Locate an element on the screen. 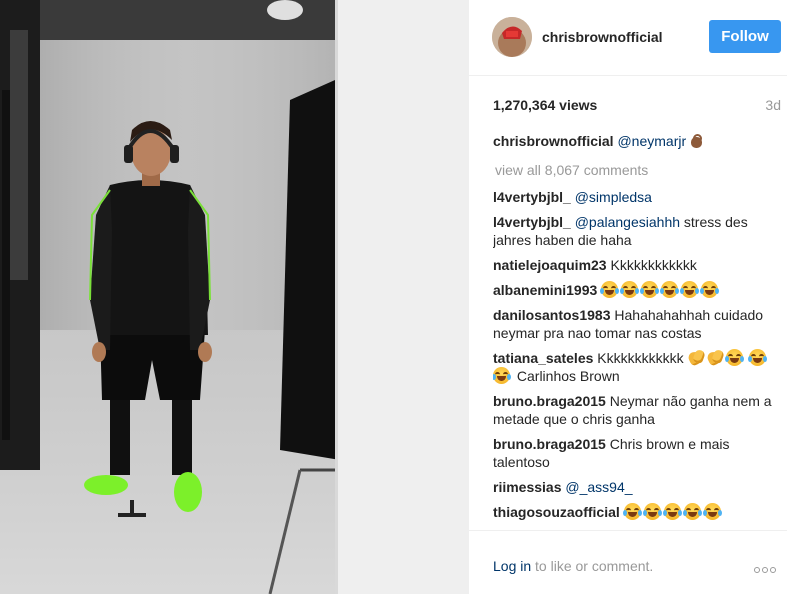  login-prompt-text: to like or comment. is located at coordinates (592, 566).